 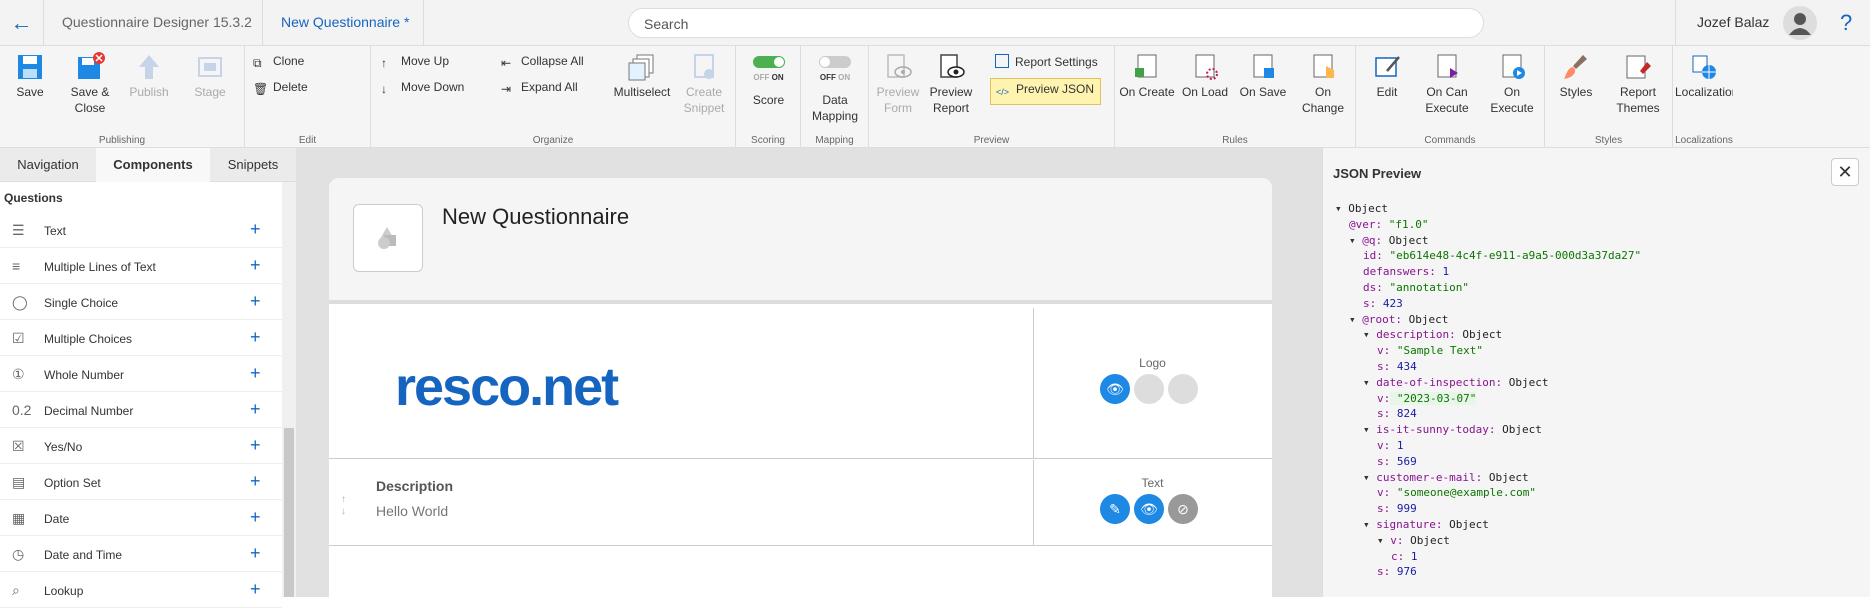 I want to click on score-label: Score, so click(x=768, y=100).